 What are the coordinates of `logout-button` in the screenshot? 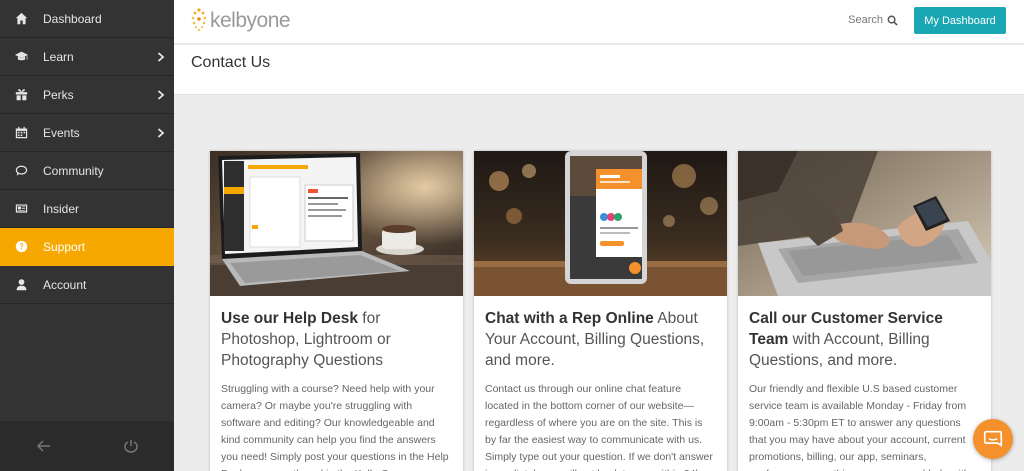 It's located at (130, 446).